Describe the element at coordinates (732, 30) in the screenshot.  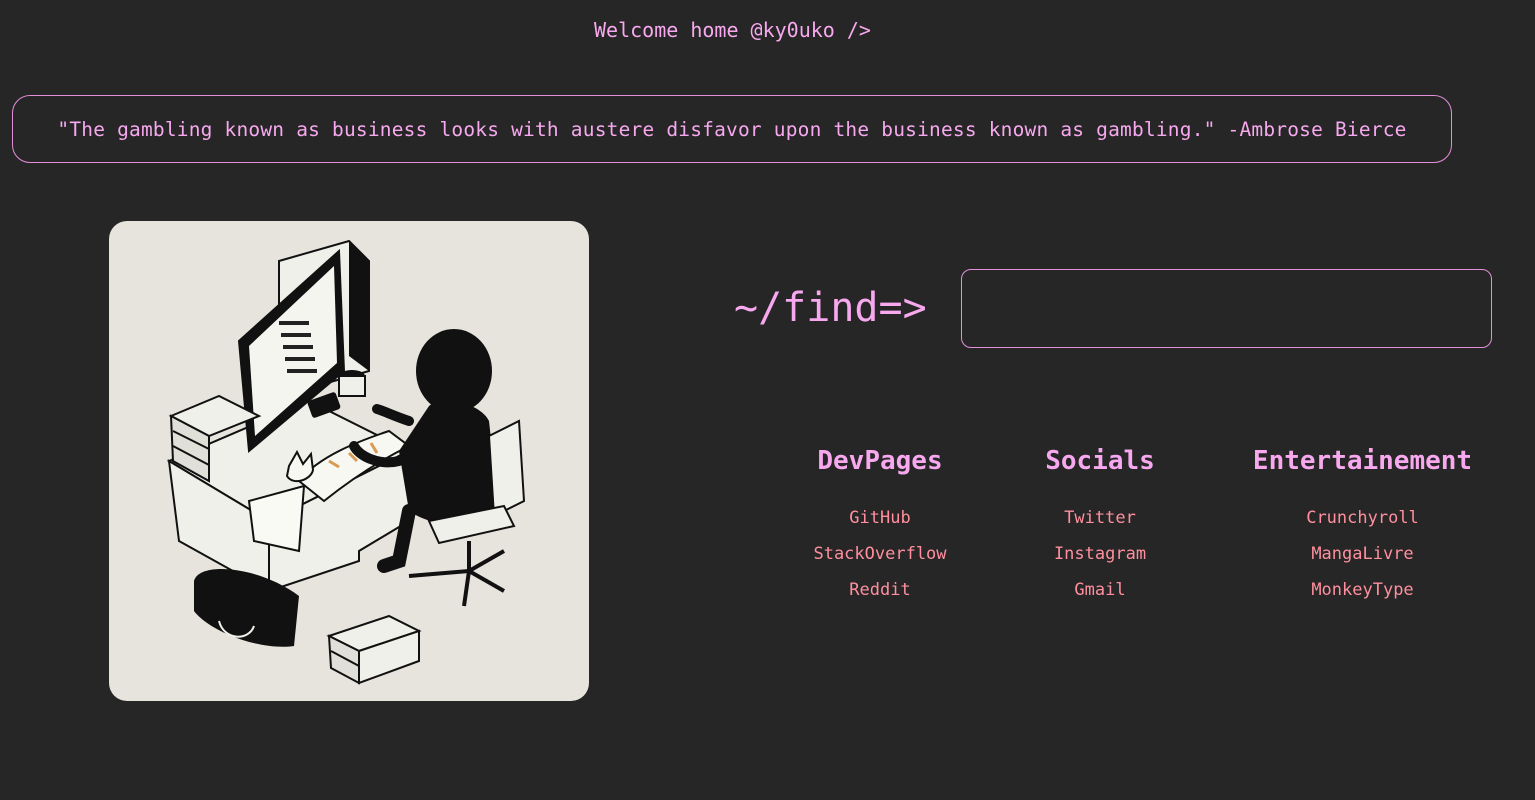
I see `welcome-heading: Welcome home @ky0uko />` at that location.